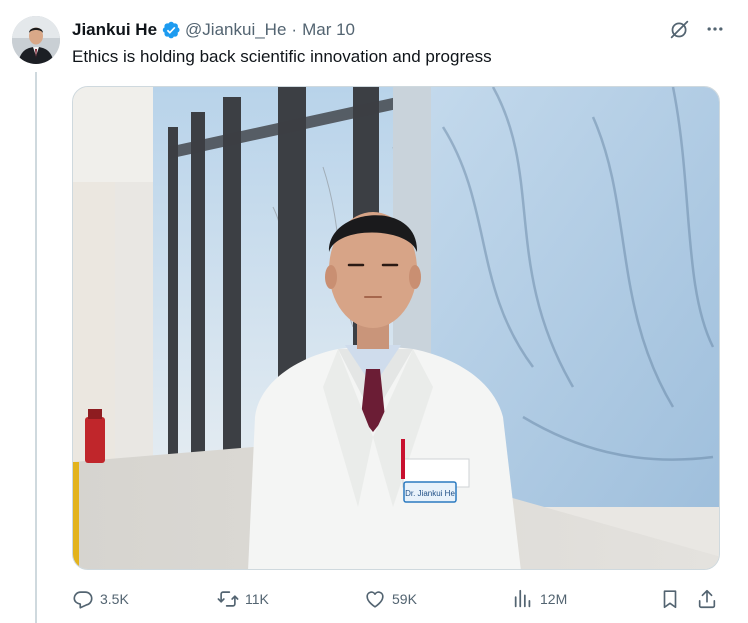 The height and width of the screenshot is (623, 748). I want to click on share-button, so click(707, 599).